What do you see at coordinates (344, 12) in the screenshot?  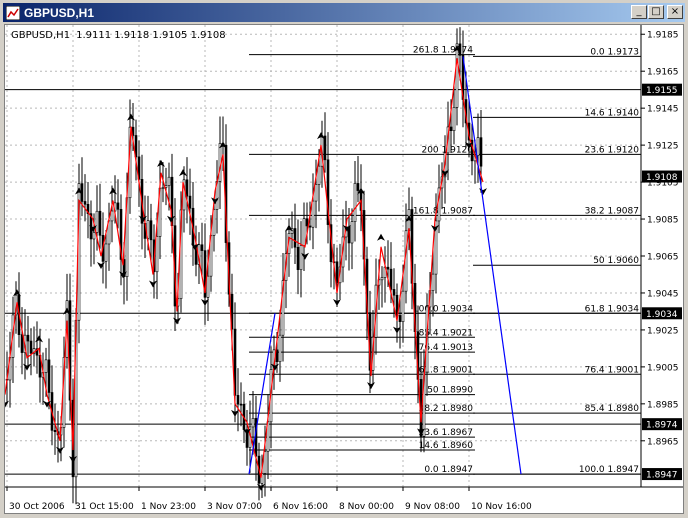 I see `title-bar: GBPUSD,H1 _ □ ×` at bounding box center [344, 12].